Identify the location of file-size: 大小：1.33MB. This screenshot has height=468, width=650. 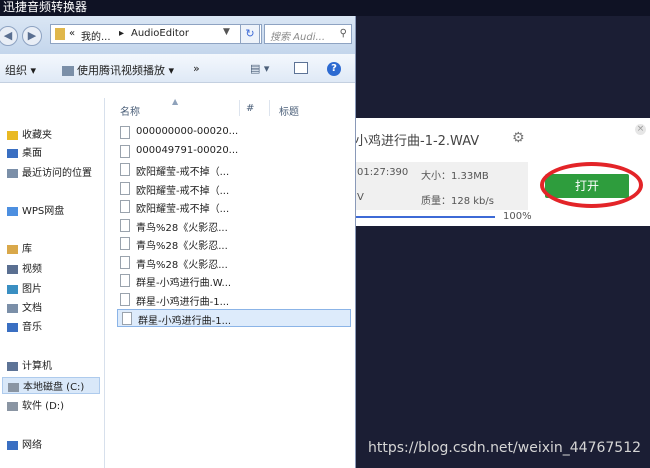
(455, 176).